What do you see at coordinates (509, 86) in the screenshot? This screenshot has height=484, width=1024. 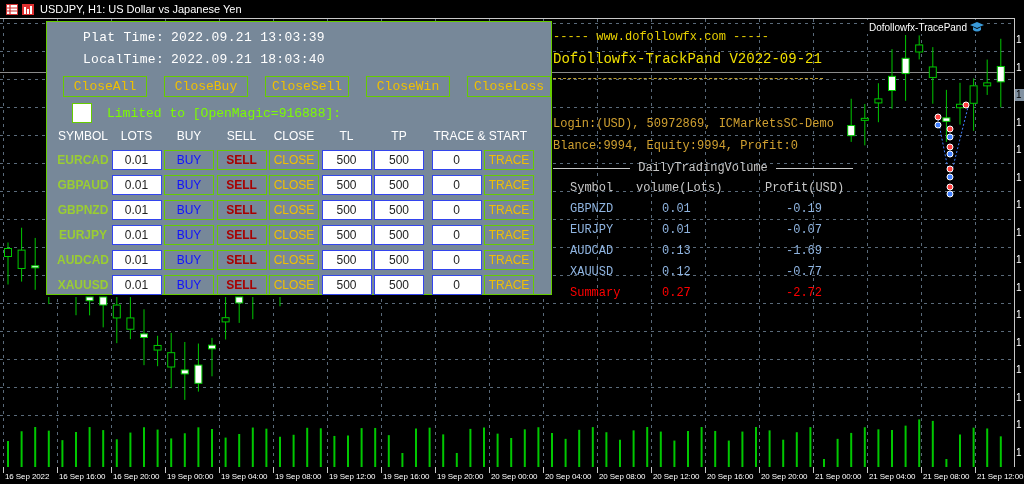 I see `close-orders-button: CloseLoss` at bounding box center [509, 86].